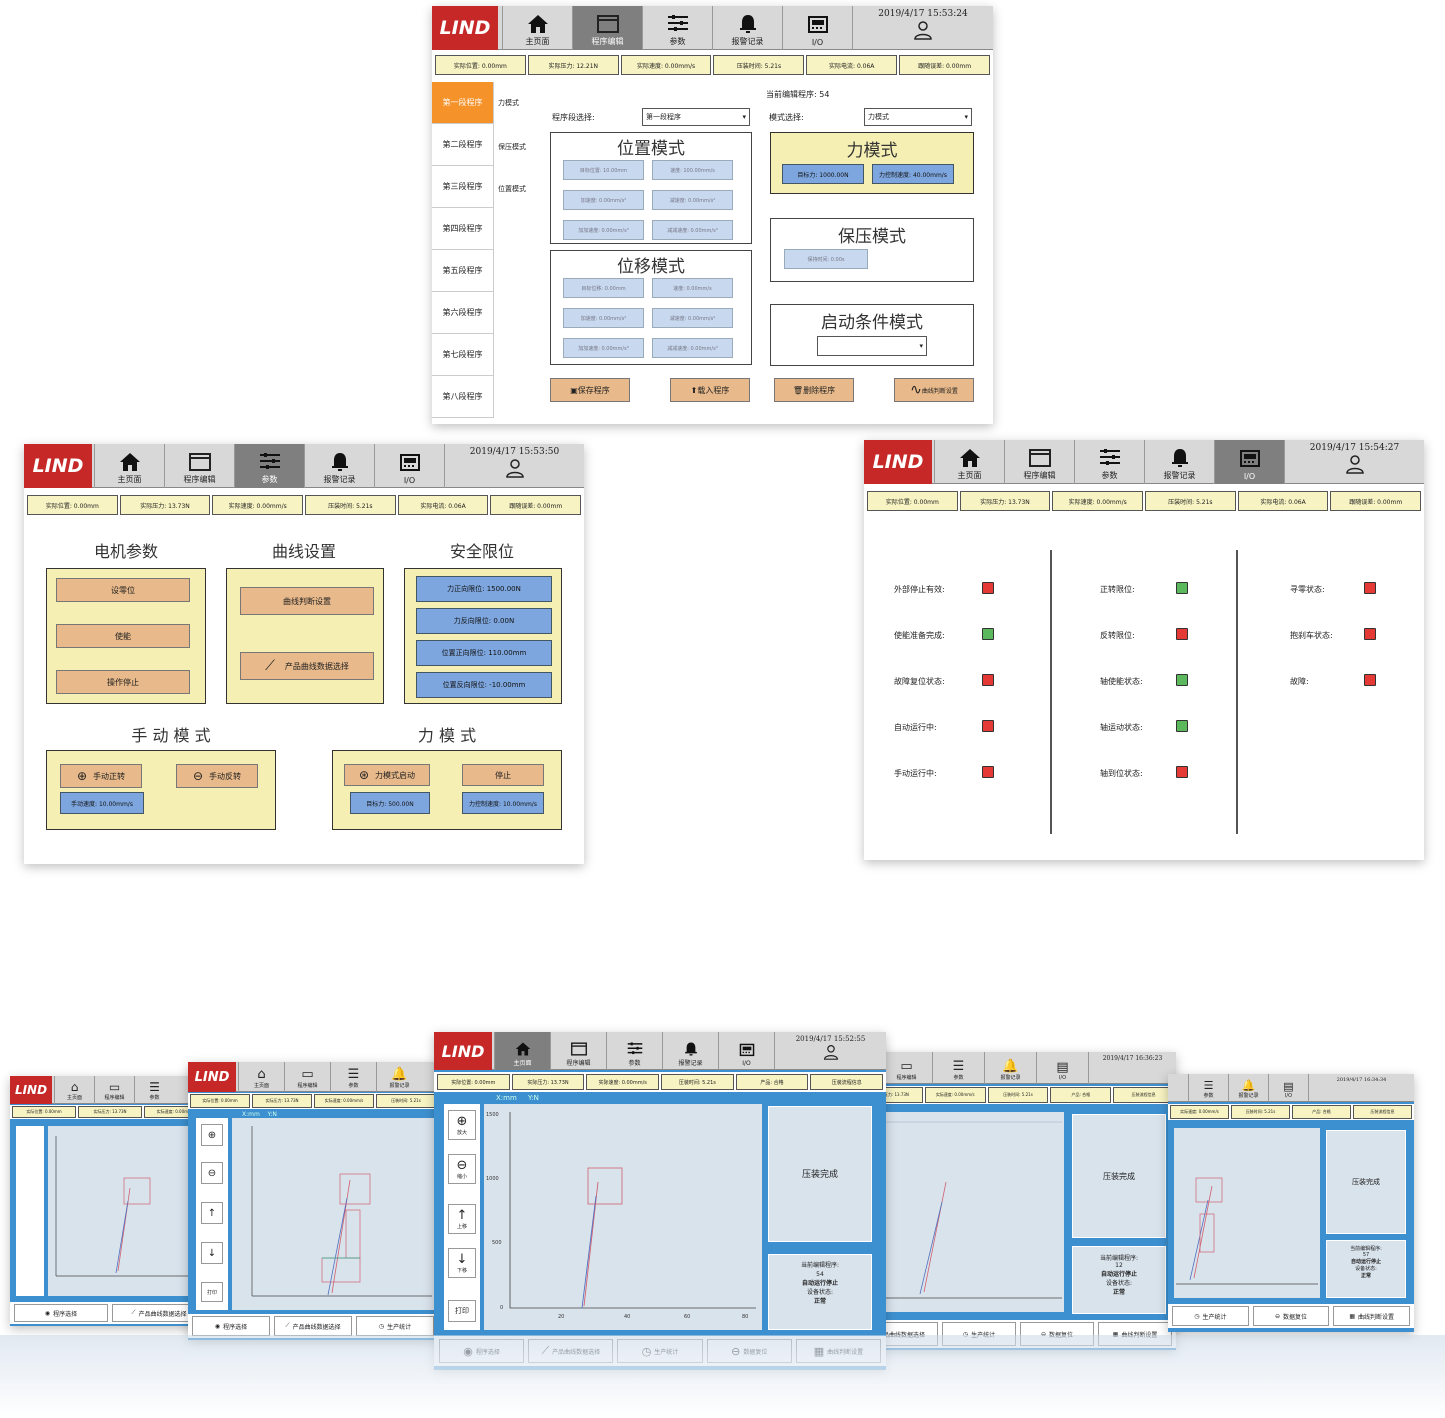 The width and height of the screenshot is (1445, 1418). I want to click on save-program-button: ▣ 保存程序, so click(590, 390).